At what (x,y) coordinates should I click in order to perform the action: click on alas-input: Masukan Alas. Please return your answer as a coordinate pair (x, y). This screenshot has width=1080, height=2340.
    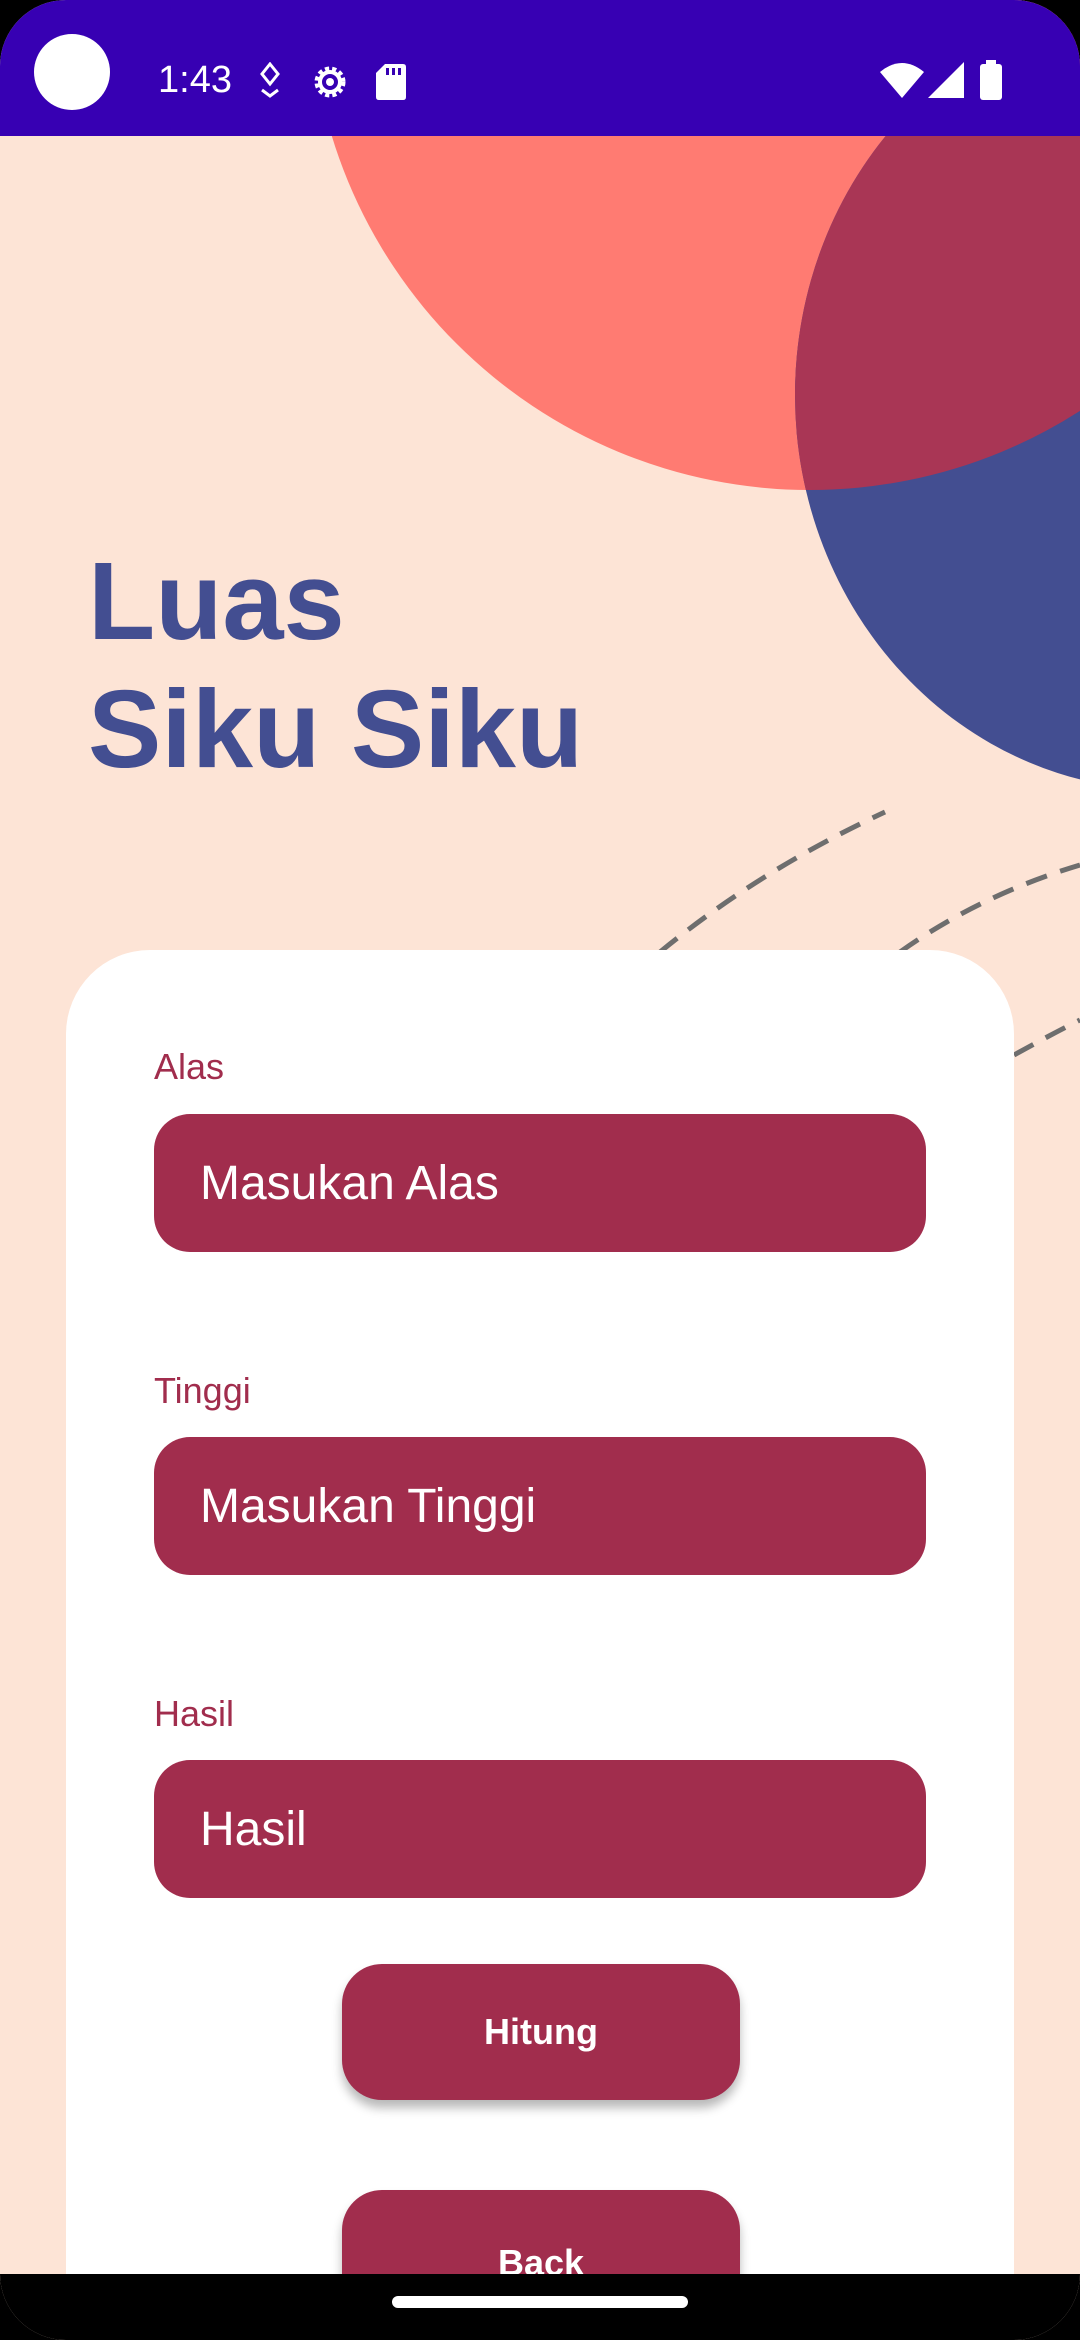
    Looking at the image, I should click on (540, 1183).